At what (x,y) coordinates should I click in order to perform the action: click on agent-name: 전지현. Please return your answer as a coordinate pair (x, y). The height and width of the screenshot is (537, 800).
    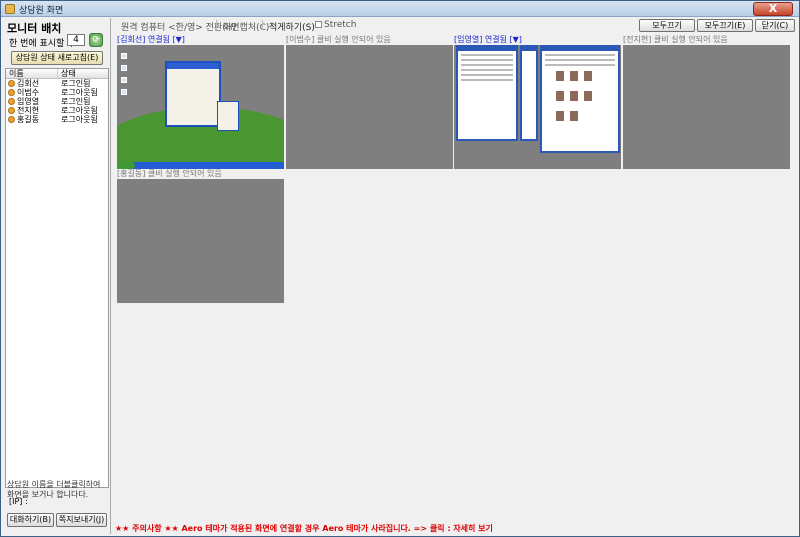
    Looking at the image, I should click on (28, 110).